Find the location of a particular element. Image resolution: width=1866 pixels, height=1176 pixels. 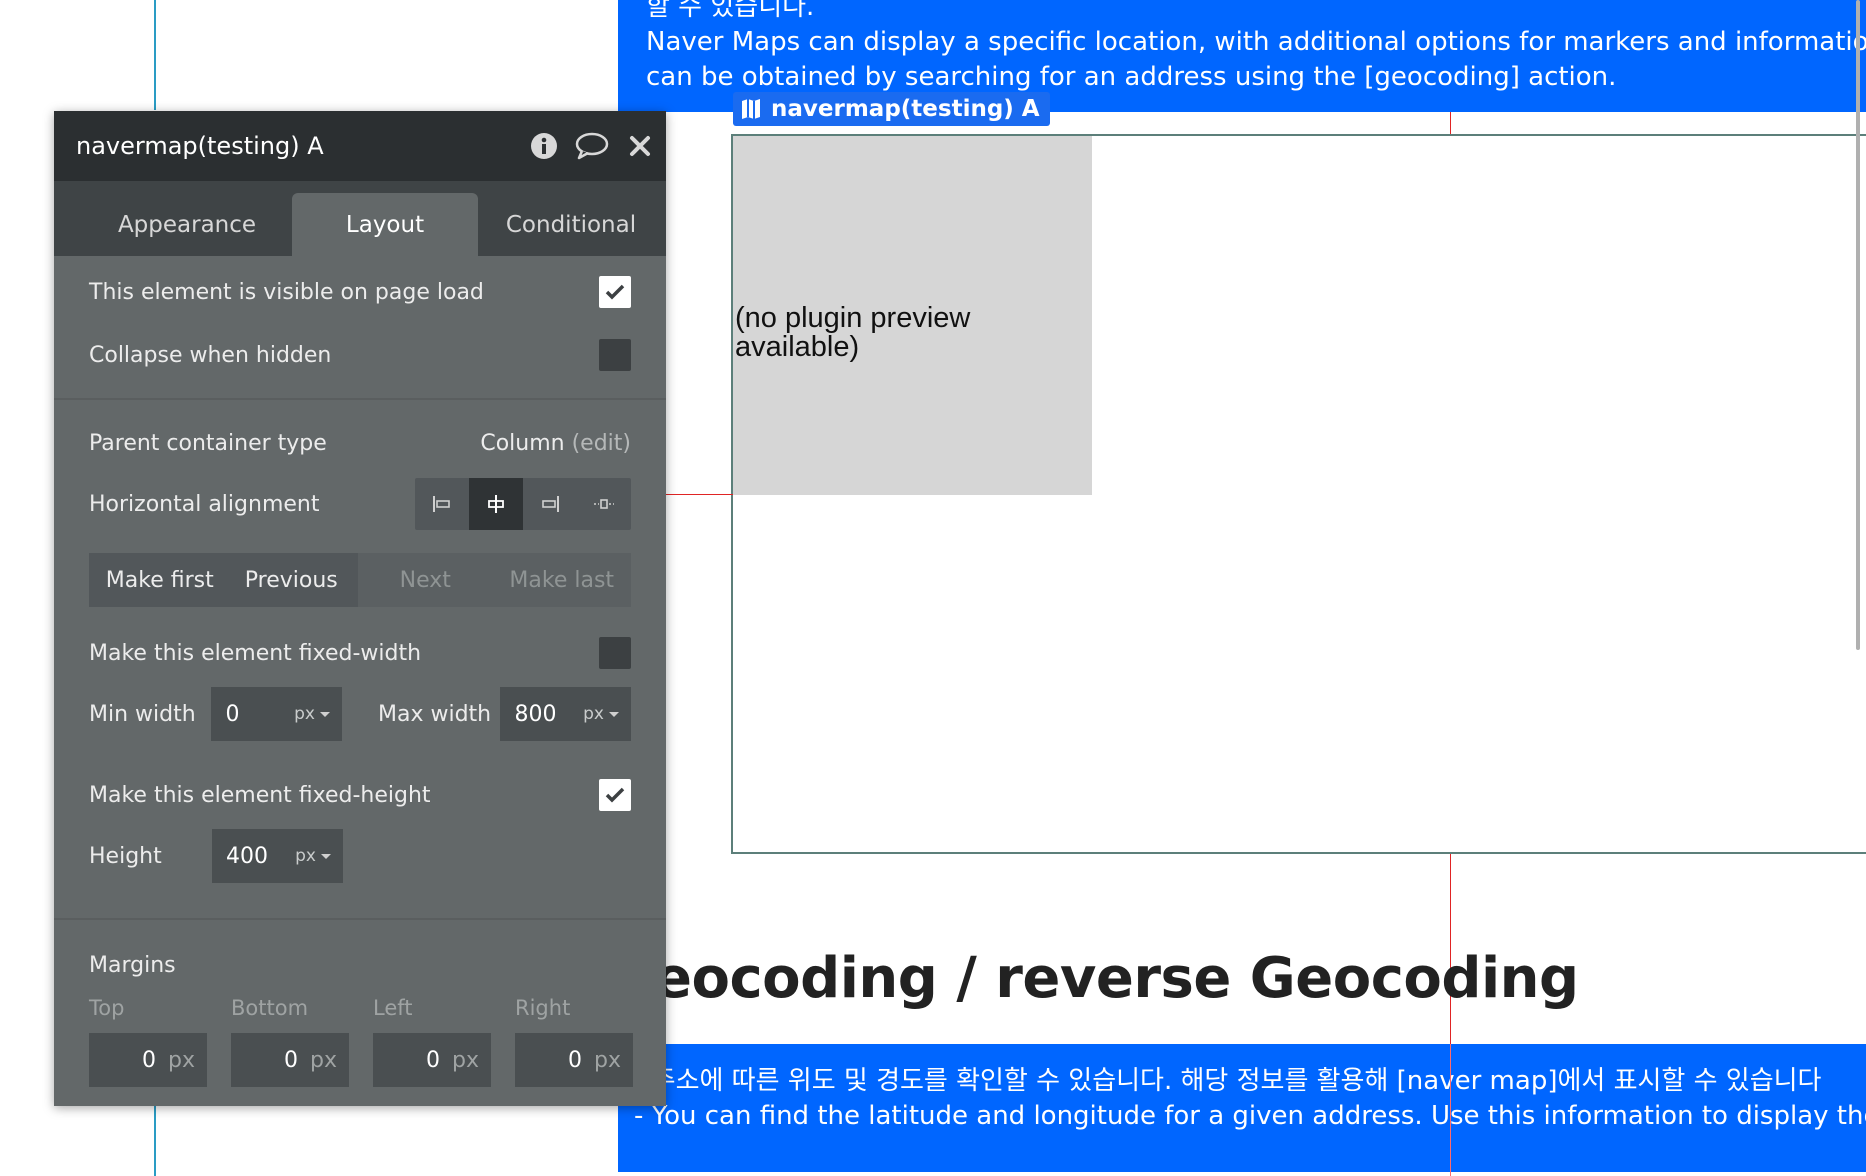

width-limits-row: Min width 0 px Max width 800 px is located at coordinates (360, 714).